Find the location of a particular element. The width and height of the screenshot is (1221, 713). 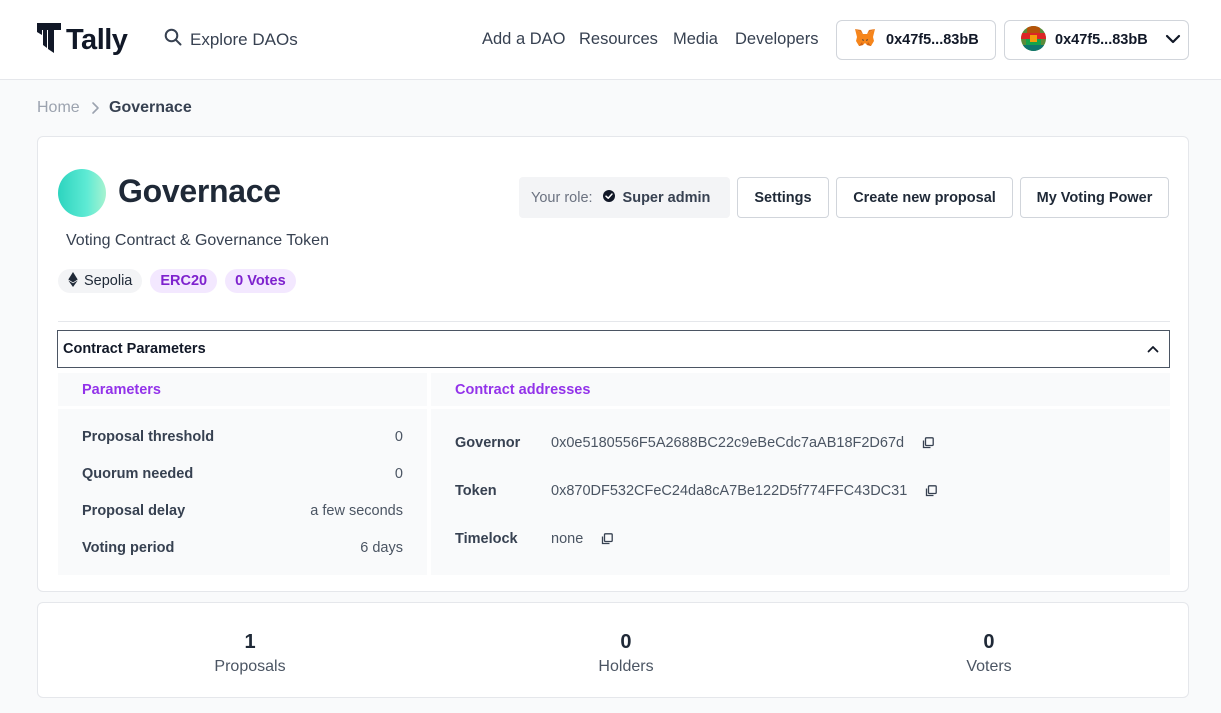

stat-label: Holders is located at coordinates (626, 666).